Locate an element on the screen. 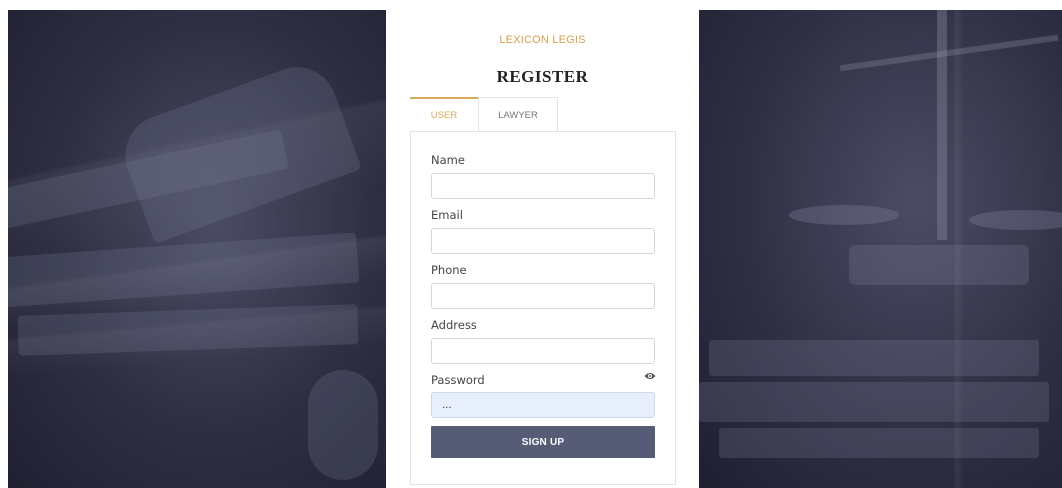  email-label: Email is located at coordinates (447, 215).